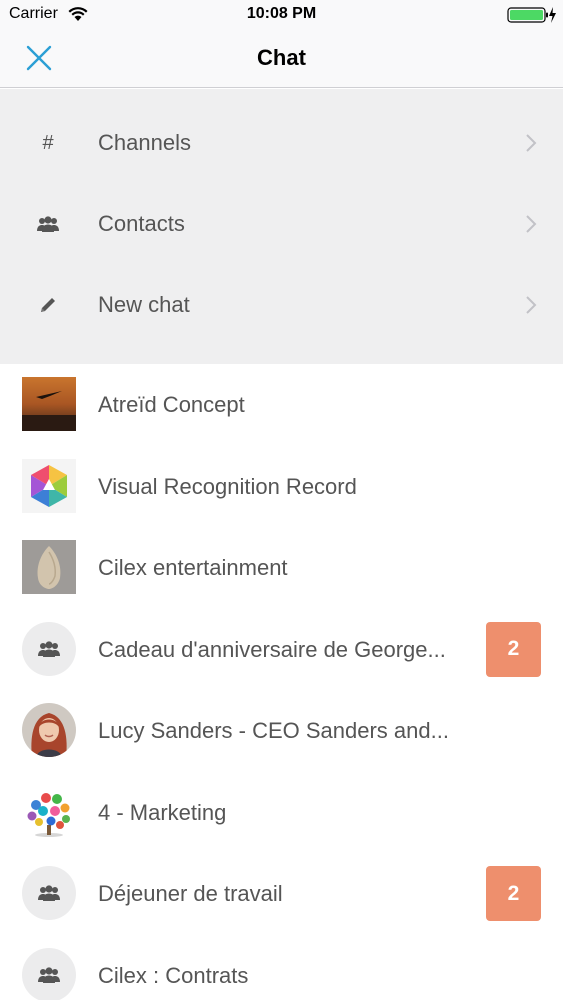 This screenshot has height=1000, width=563. I want to click on chat-name: Visual Recognition Record, so click(227, 486).